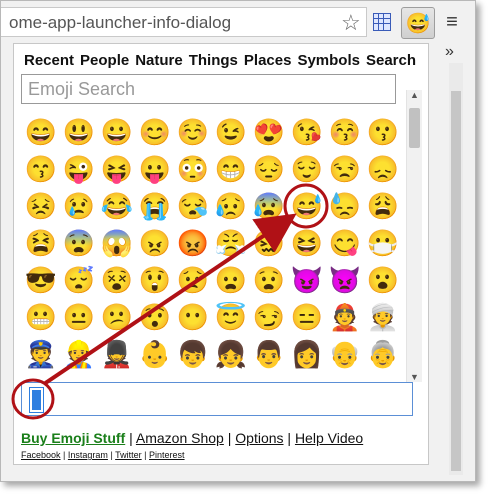 The height and width of the screenshot is (498, 491). Describe the element at coordinates (383, 353) in the screenshot. I see `emoji-cell: 👵` at that location.